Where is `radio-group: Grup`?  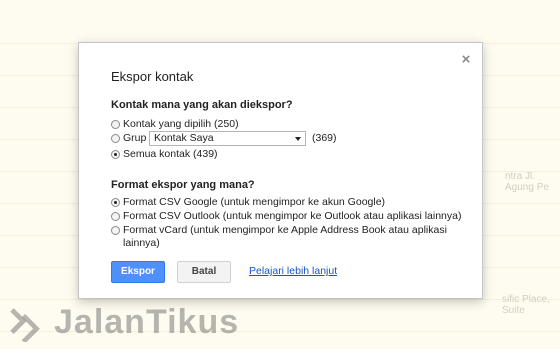
radio-group: Grup is located at coordinates (128, 138).